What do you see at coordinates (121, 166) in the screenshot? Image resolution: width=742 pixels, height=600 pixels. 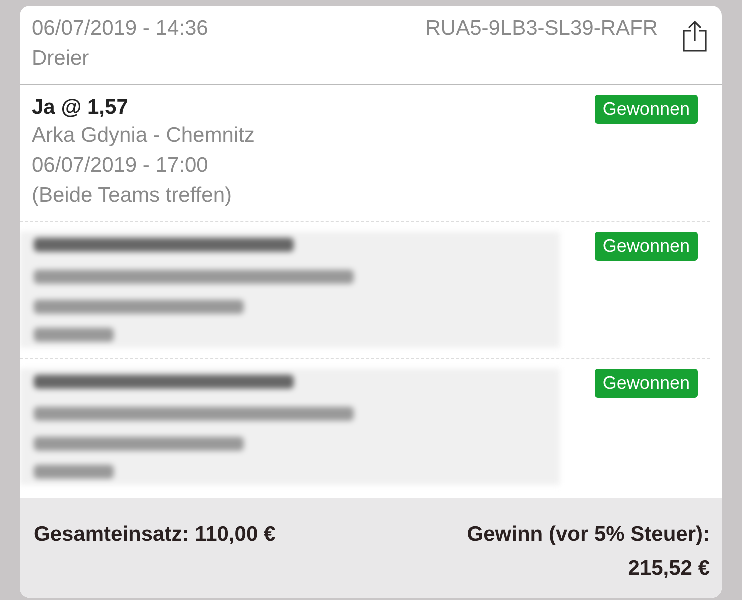 I see `match-time: 06/07/2019 - 17:00` at bounding box center [121, 166].